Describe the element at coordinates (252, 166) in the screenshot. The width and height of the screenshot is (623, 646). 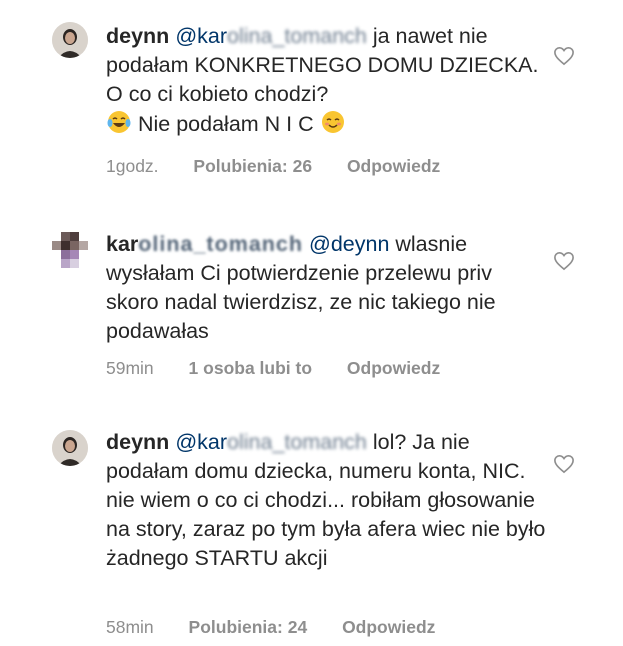
I see `likes-count: Polubienia: 26` at that location.